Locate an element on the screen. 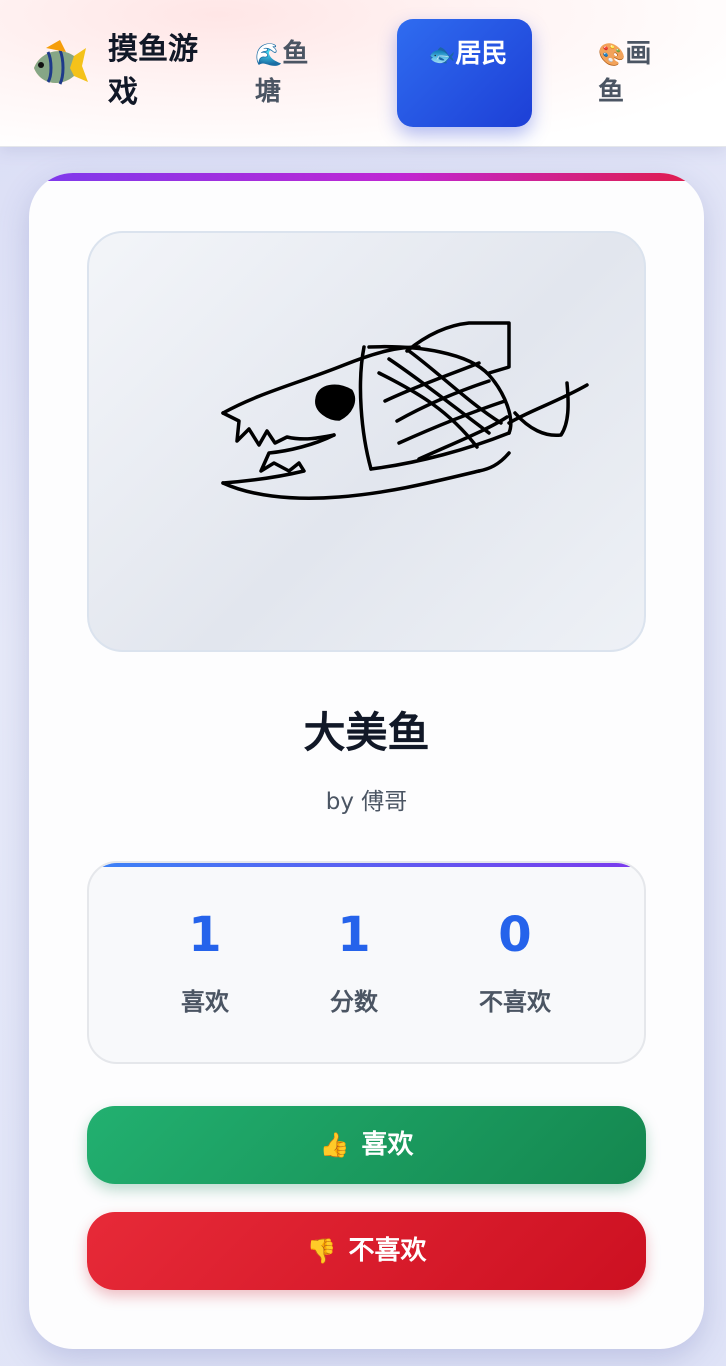 The height and width of the screenshot is (1366, 726). stat-dislikes: 0 不喜欢 is located at coordinates (515, 961).